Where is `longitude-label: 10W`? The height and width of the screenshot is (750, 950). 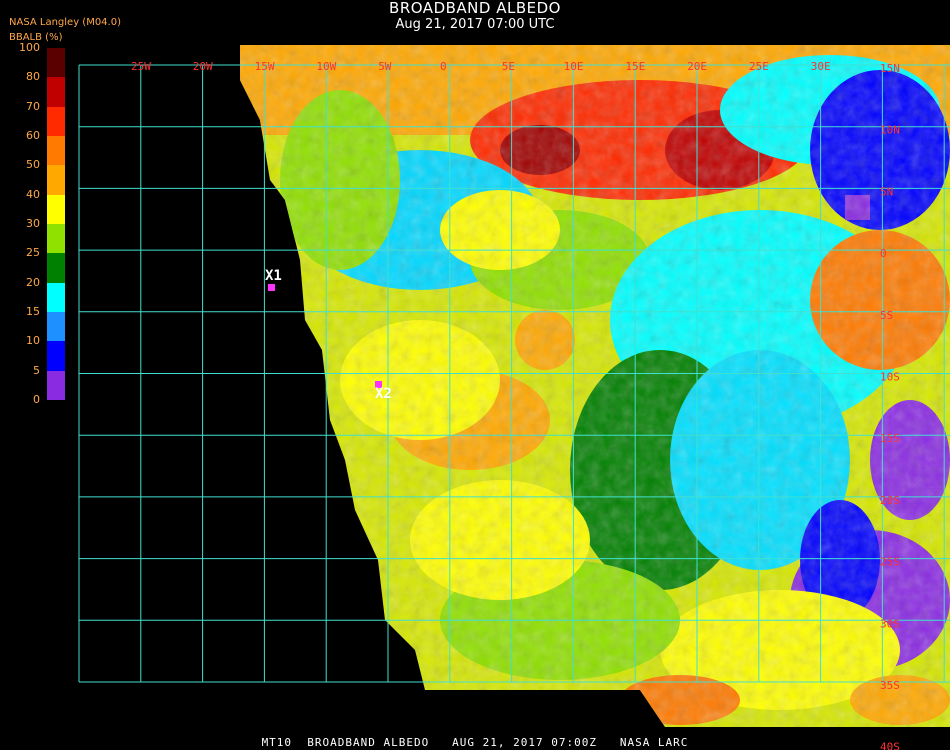 longitude-label: 10W is located at coordinates (326, 66).